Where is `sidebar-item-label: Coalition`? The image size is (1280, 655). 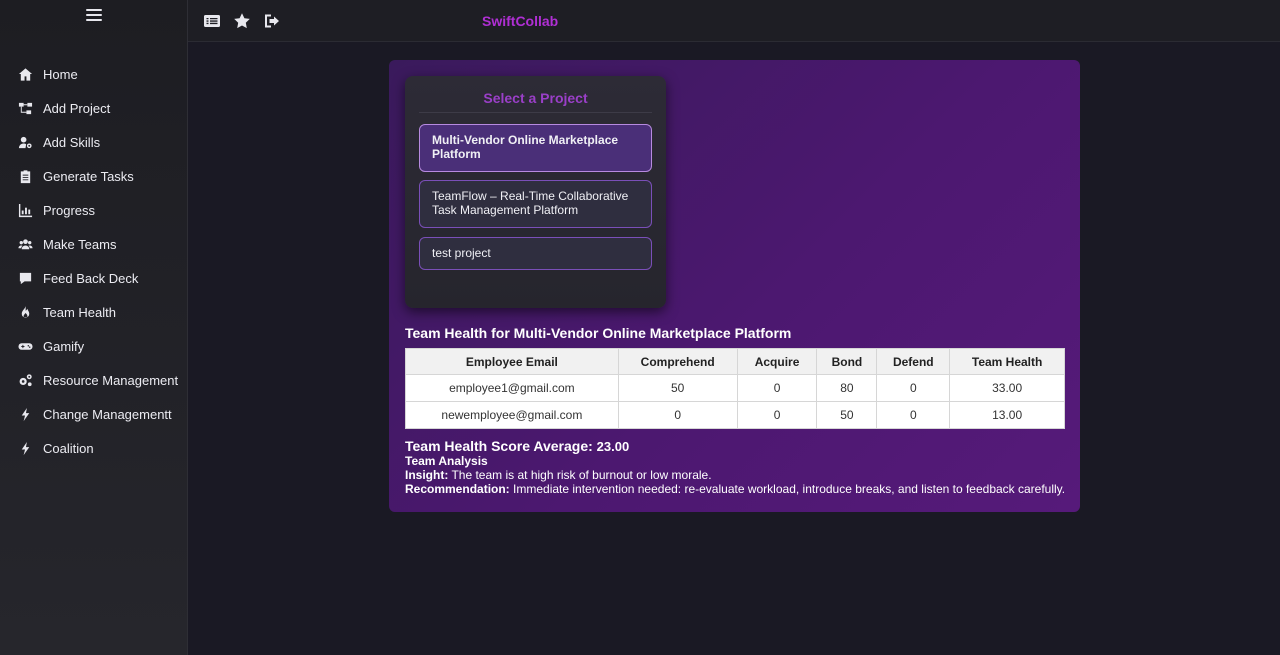 sidebar-item-label: Coalition is located at coordinates (68, 448).